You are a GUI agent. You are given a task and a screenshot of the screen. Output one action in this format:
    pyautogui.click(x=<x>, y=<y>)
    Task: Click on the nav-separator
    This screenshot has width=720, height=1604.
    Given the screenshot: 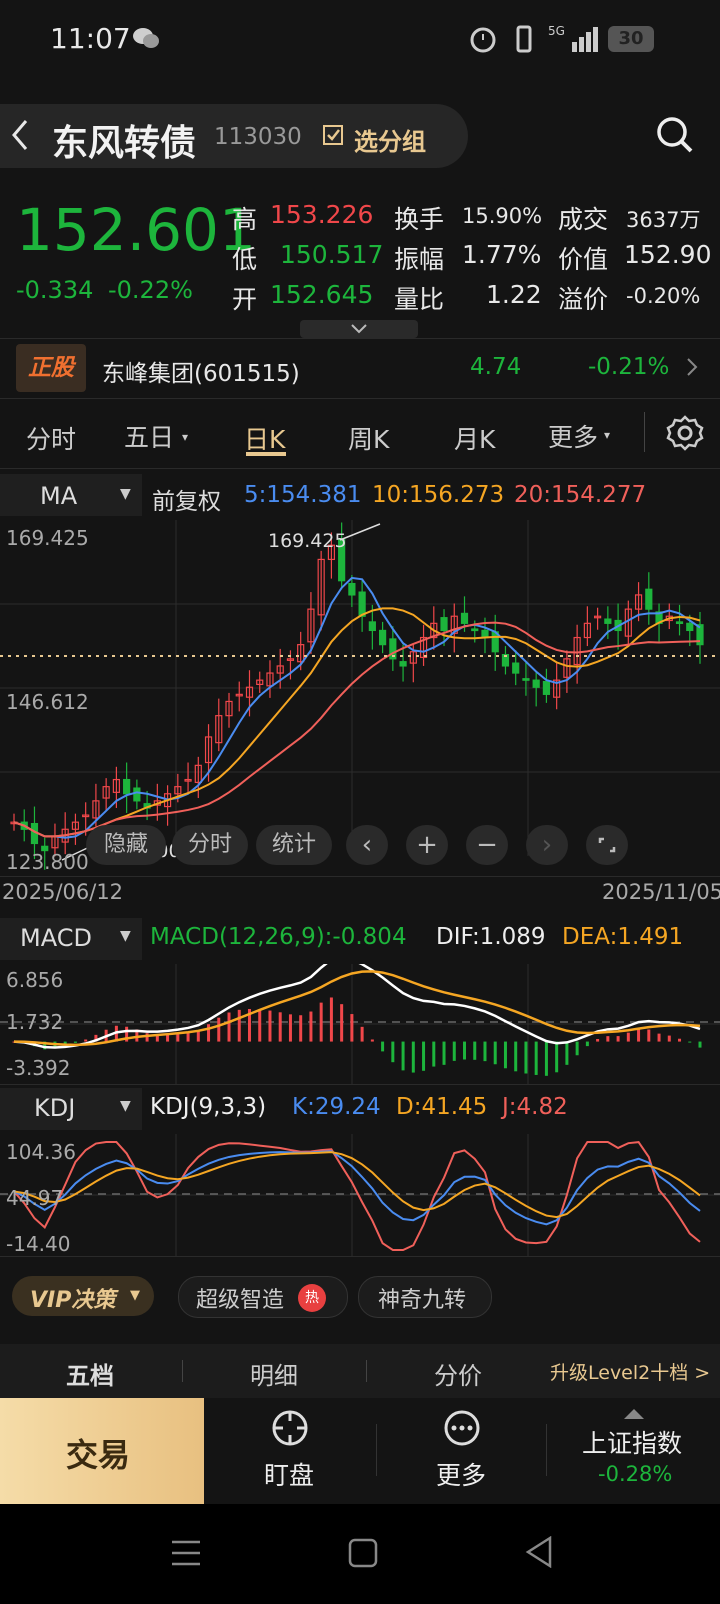 What is the action you would take?
    pyautogui.click(x=376, y=1450)
    